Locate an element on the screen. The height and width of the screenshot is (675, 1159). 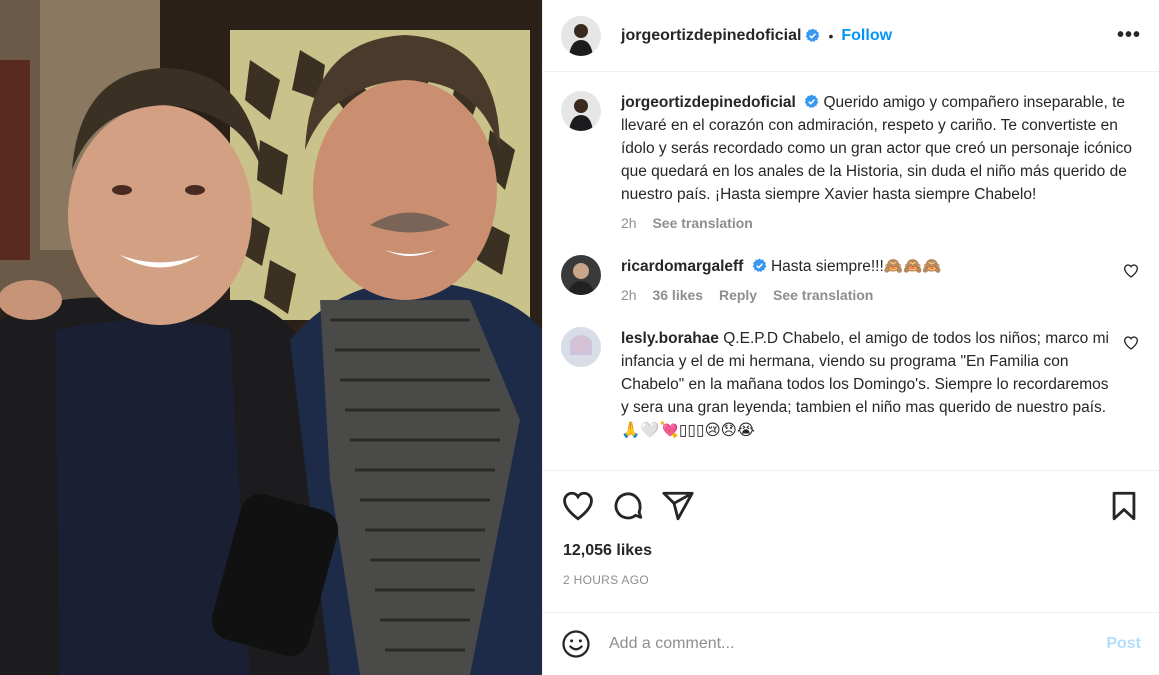
likes-count: 12,056 likes is located at coordinates (607, 551).